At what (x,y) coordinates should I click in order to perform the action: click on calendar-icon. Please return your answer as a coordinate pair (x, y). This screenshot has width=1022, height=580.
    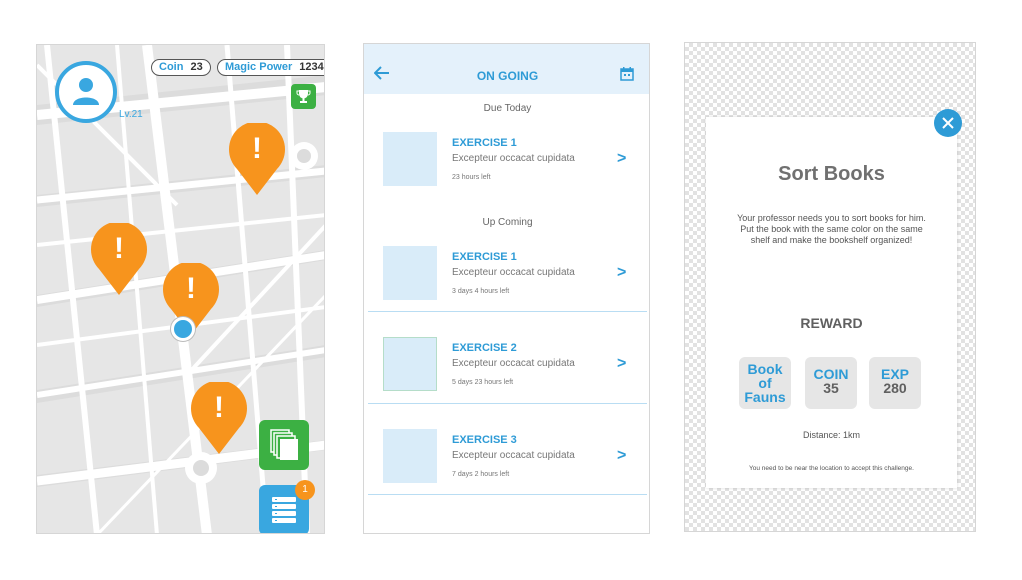
    Looking at the image, I should click on (627, 74).